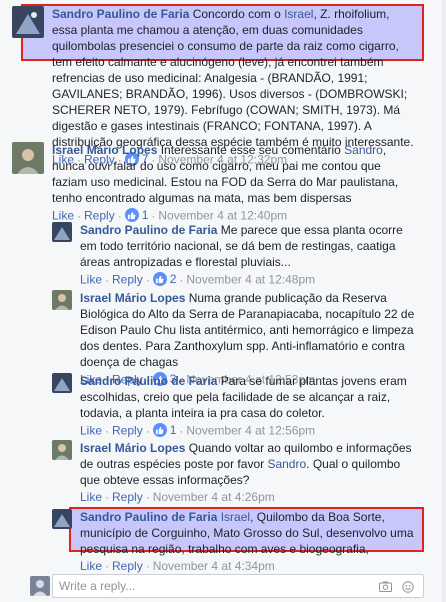 Image resolution: width=446 pixels, height=602 pixels. I want to click on comment-actions: Like · Reply · 2 · November 4 at 12:48pm, so click(198, 279).